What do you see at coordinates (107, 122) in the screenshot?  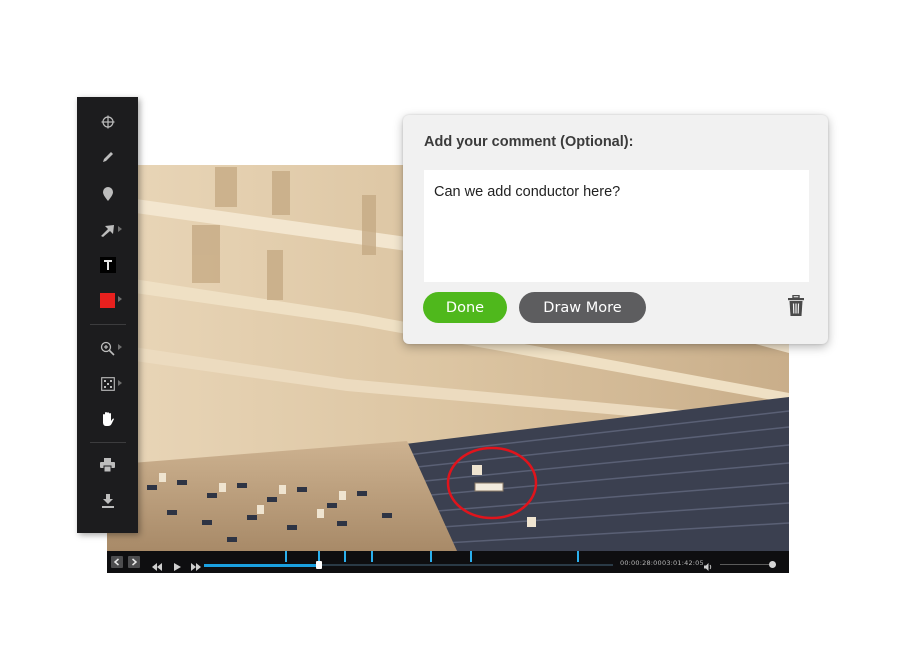 I see `crosshair-icon` at bounding box center [107, 122].